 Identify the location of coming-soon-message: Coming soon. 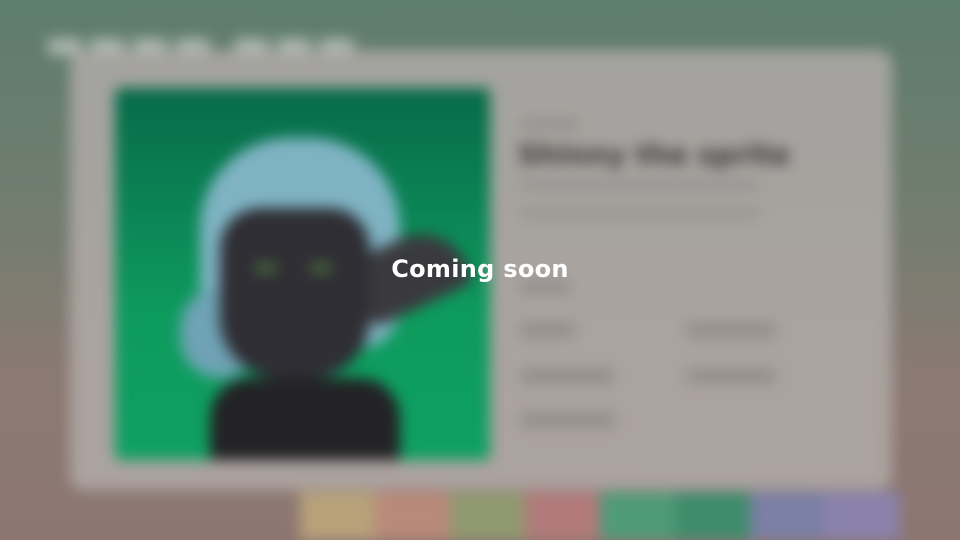
(480, 269).